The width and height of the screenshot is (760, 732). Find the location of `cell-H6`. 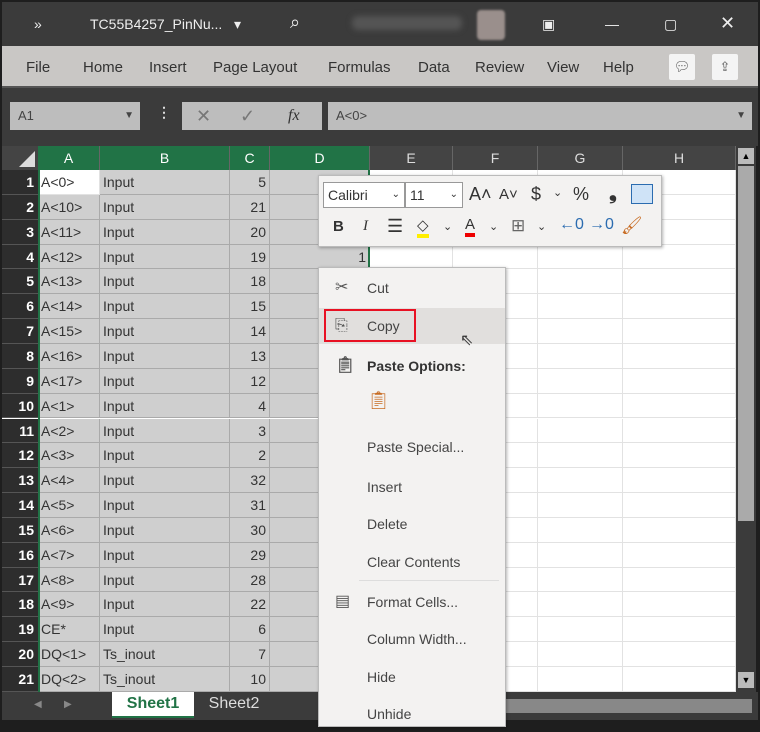

cell-H6 is located at coordinates (679, 307).